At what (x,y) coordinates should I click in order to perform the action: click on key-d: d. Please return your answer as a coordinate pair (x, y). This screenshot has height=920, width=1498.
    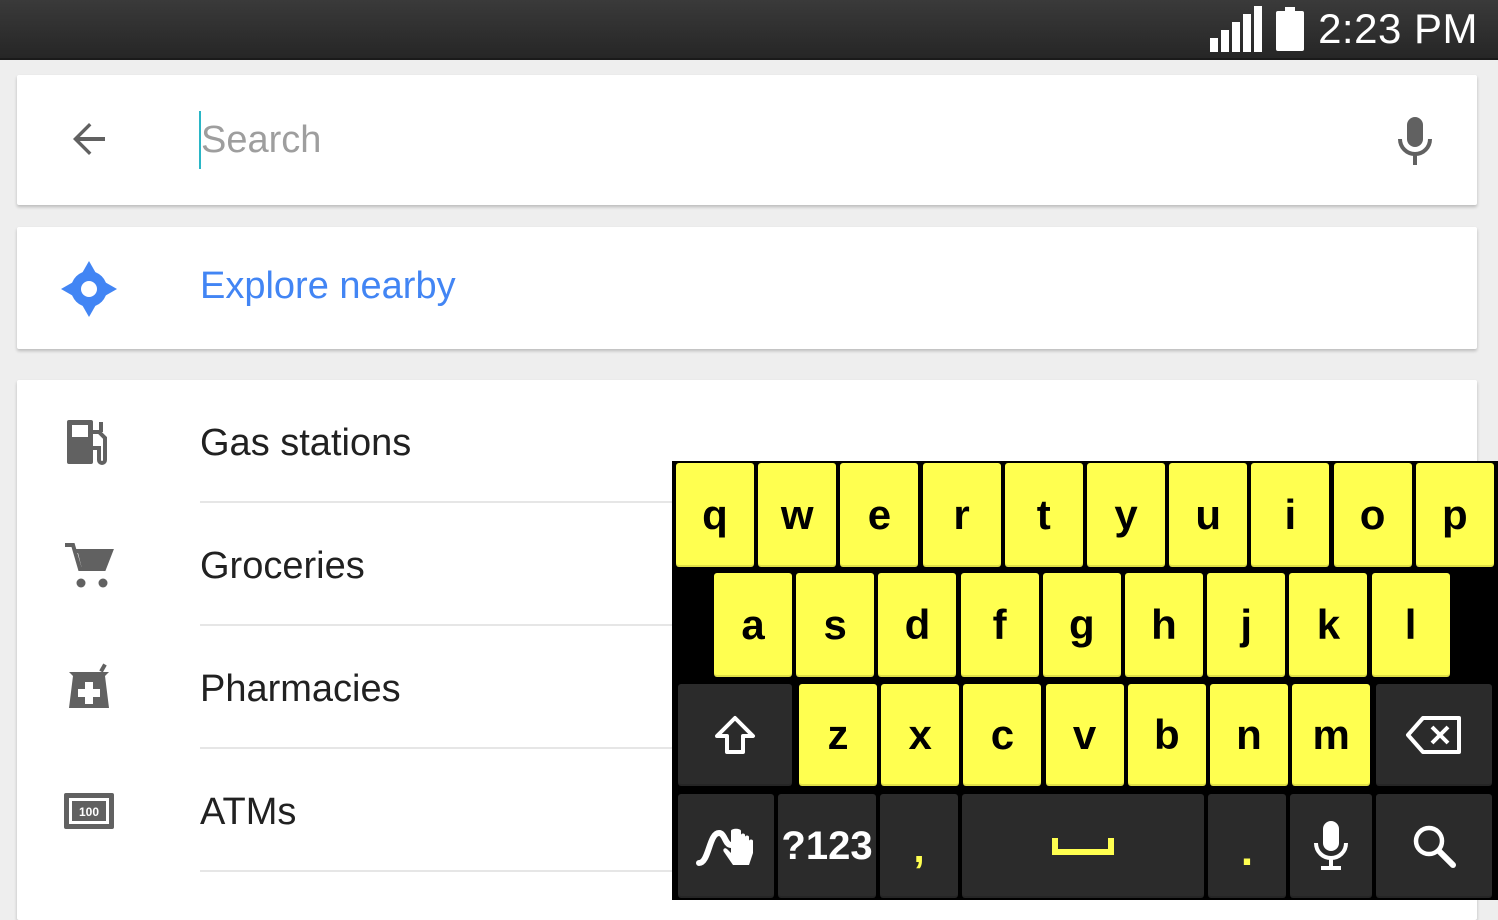
    Looking at the image, I should click on (917, 625).